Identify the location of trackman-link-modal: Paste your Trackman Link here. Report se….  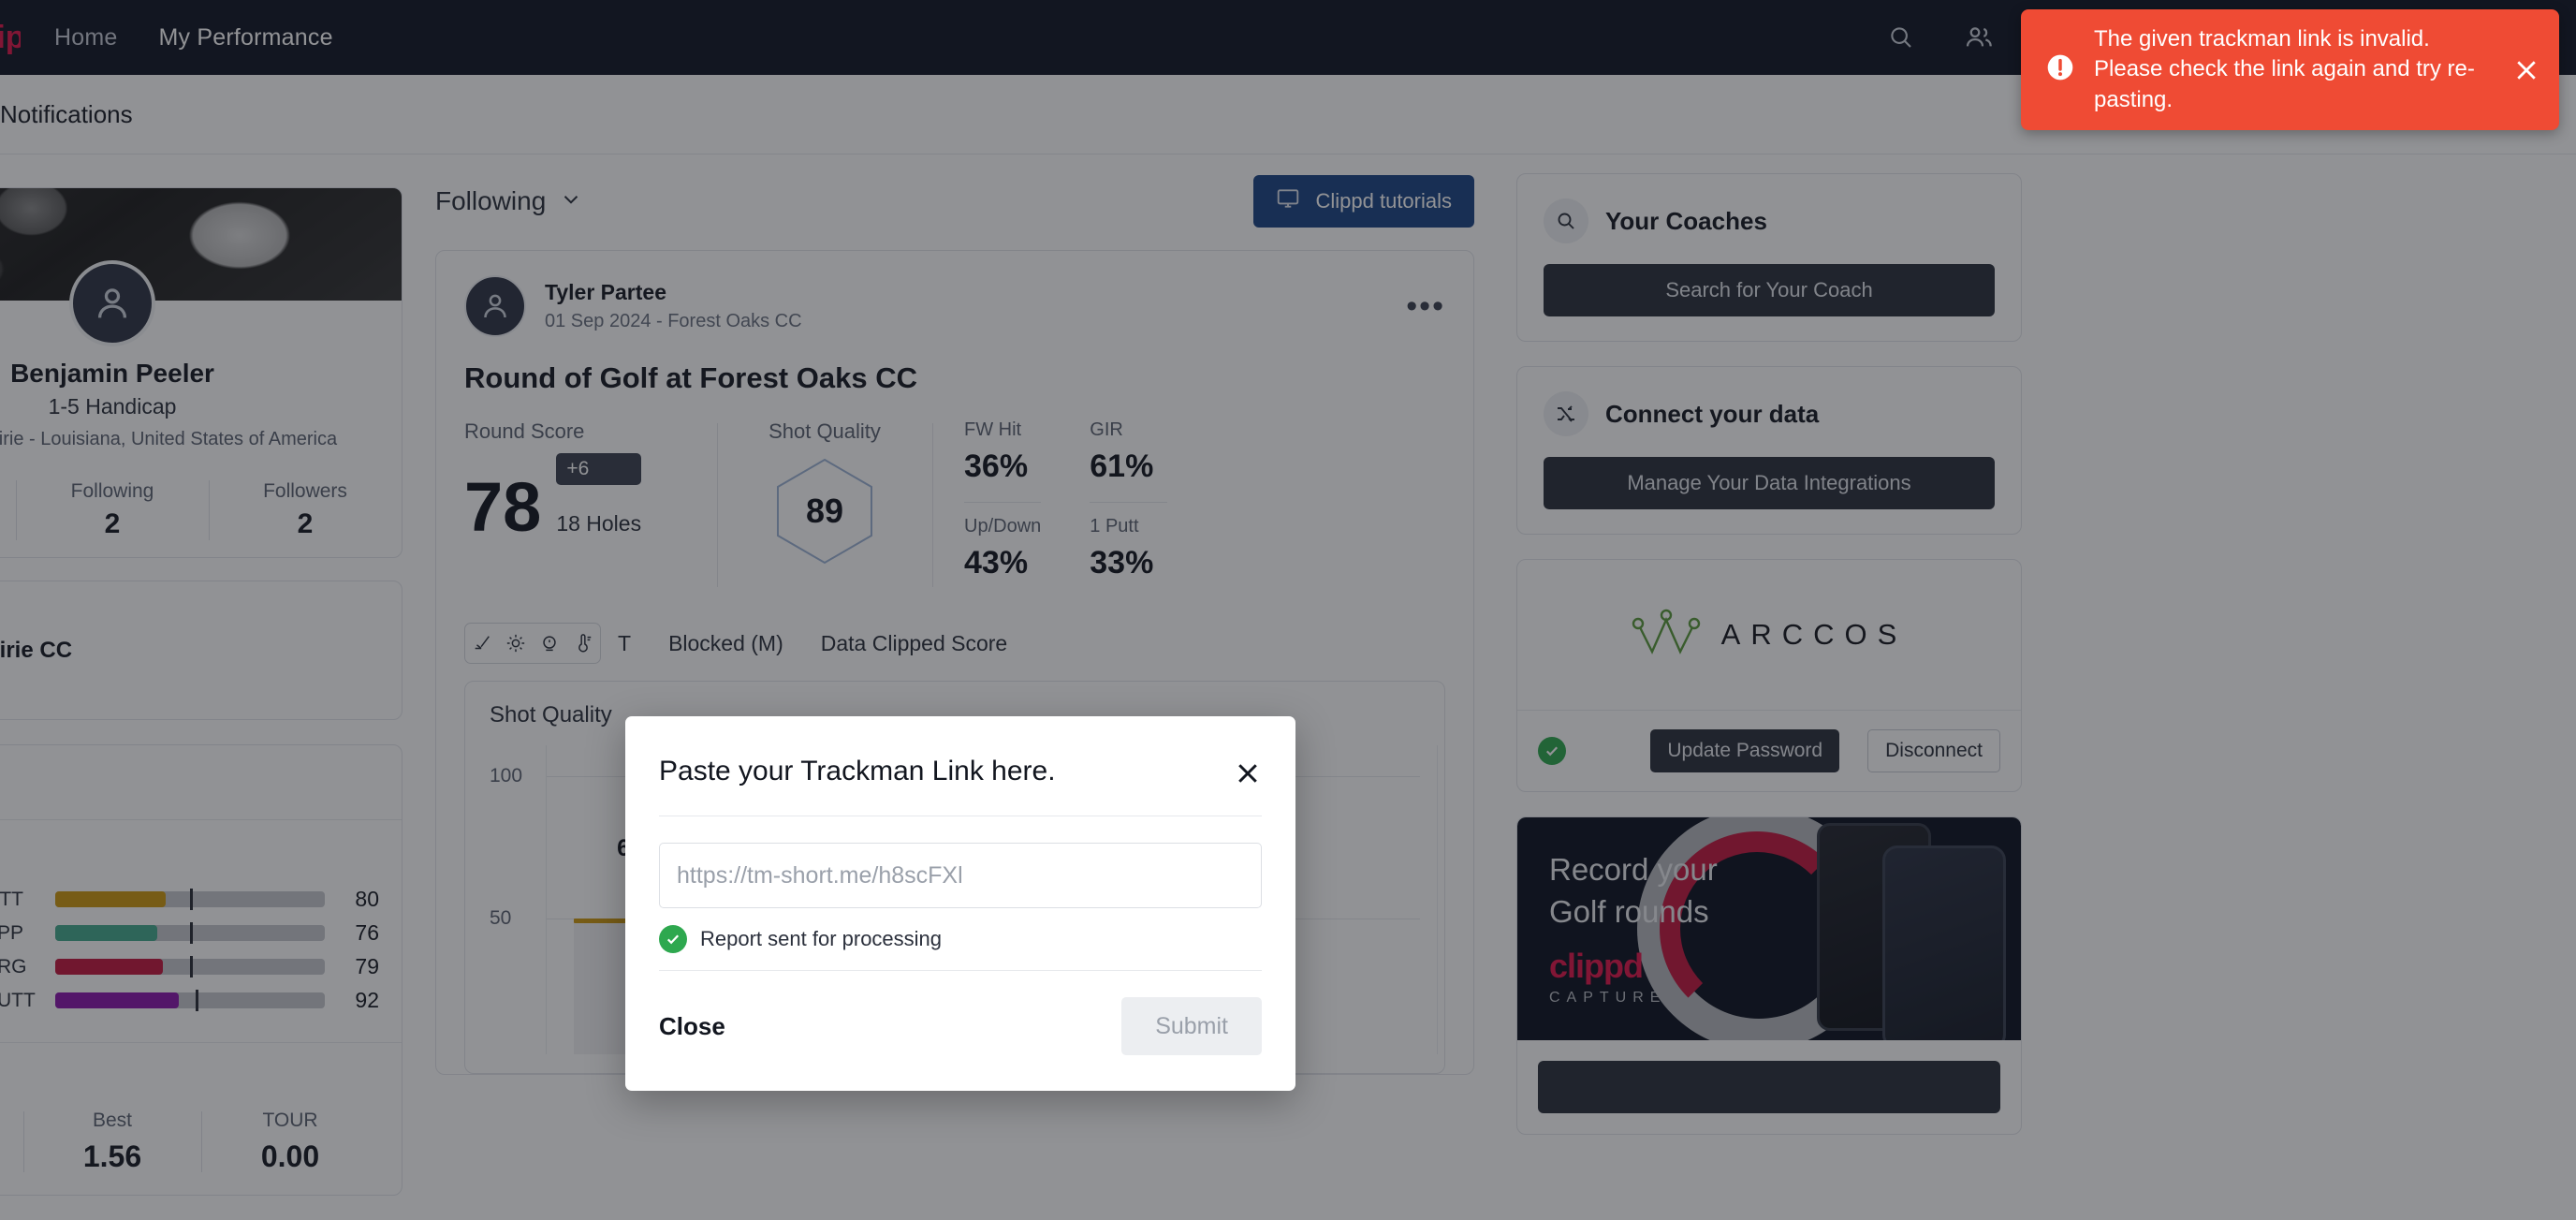
(960, 903).